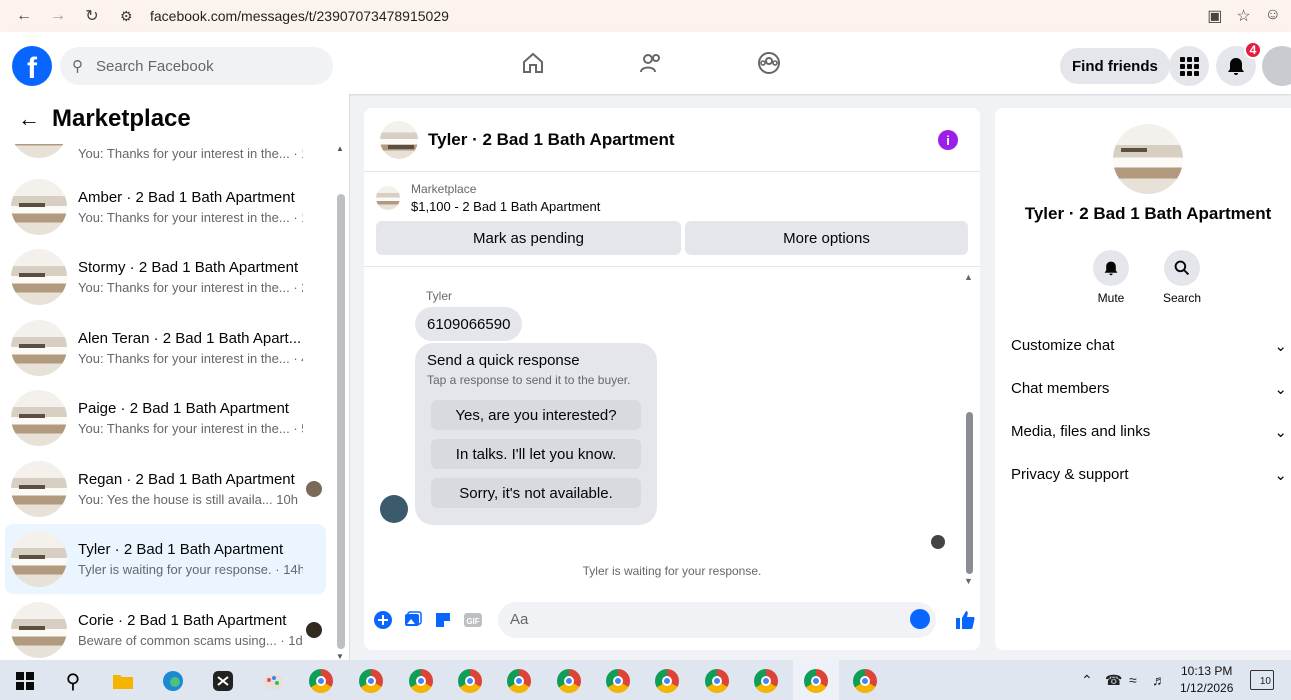 This screenshot has height=700, width=1291. What do you see at coordinates (1189, 66) in the screenshot?
I see `menu-grid-button` at bounding box center [1189, 66].